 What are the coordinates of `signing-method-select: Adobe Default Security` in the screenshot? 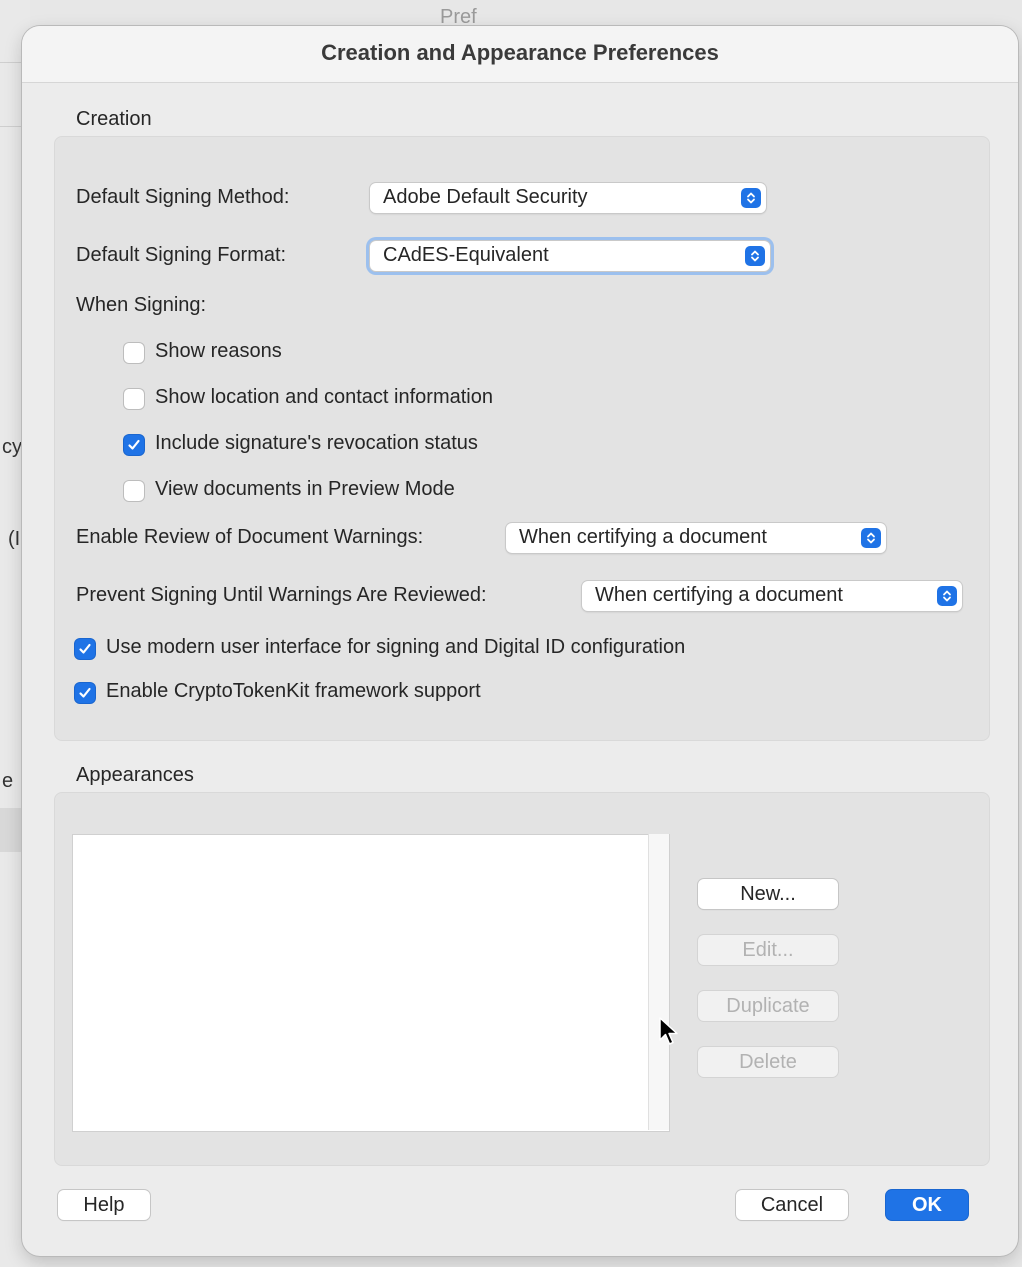 It's located at (568, 198).